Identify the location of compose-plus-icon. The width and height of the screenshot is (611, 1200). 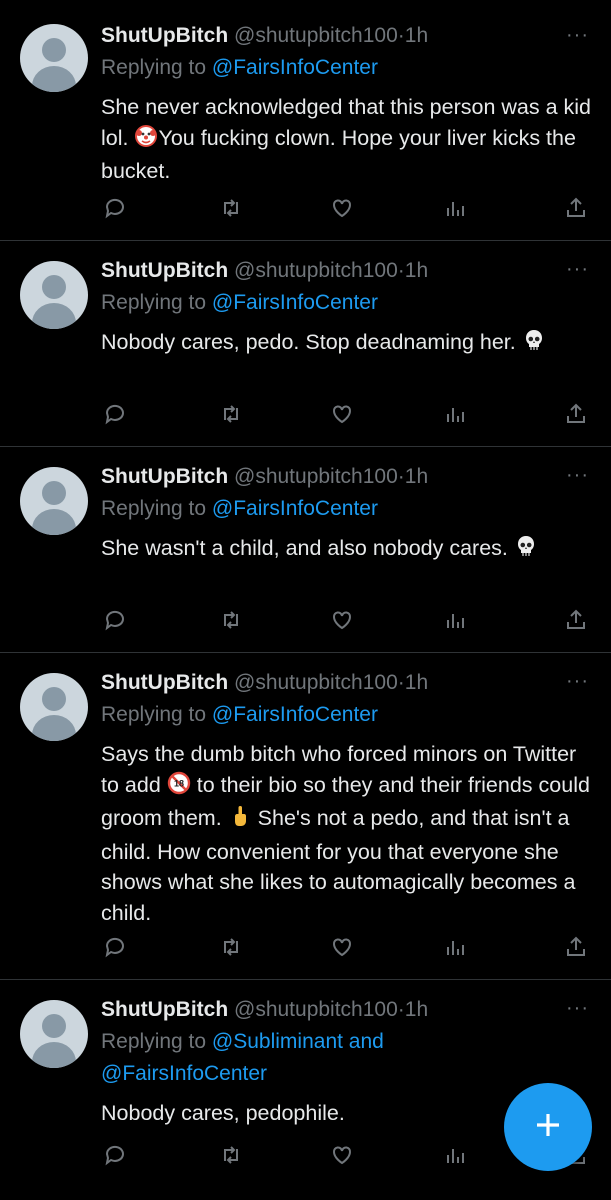
(548, 1127).